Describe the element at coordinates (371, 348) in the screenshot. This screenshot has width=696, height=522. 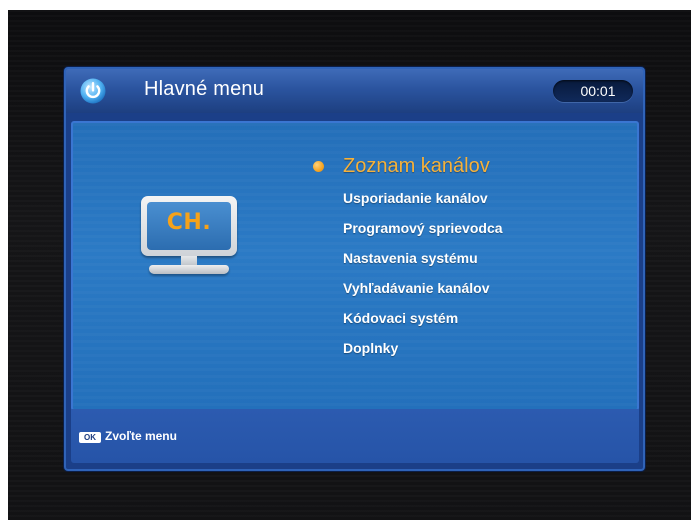
I see `menu-item-label: Doplnky` at that location.